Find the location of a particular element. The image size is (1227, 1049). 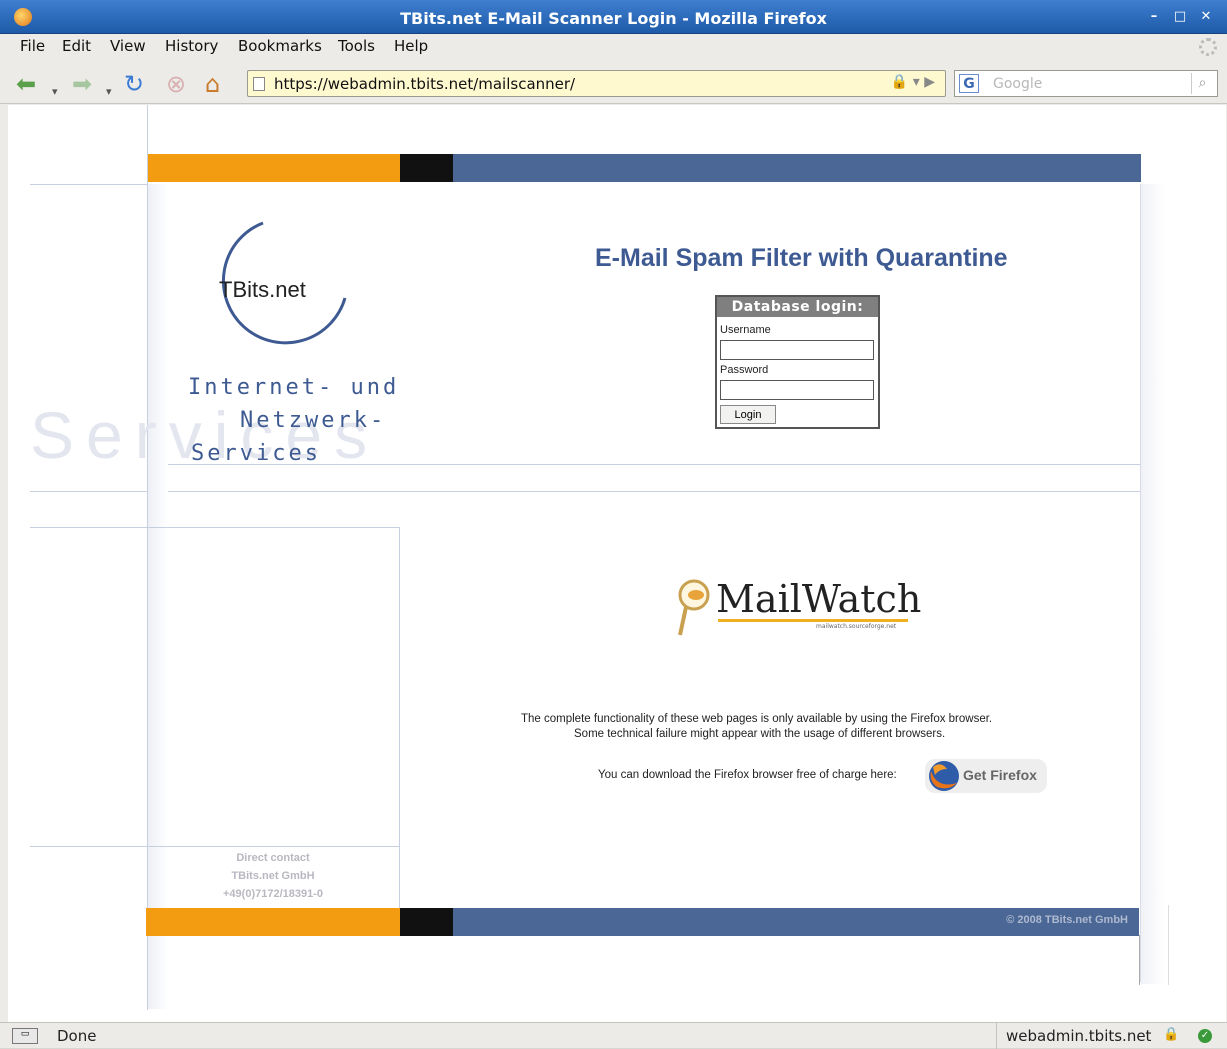

username-field is located at coordinates (797, 350).